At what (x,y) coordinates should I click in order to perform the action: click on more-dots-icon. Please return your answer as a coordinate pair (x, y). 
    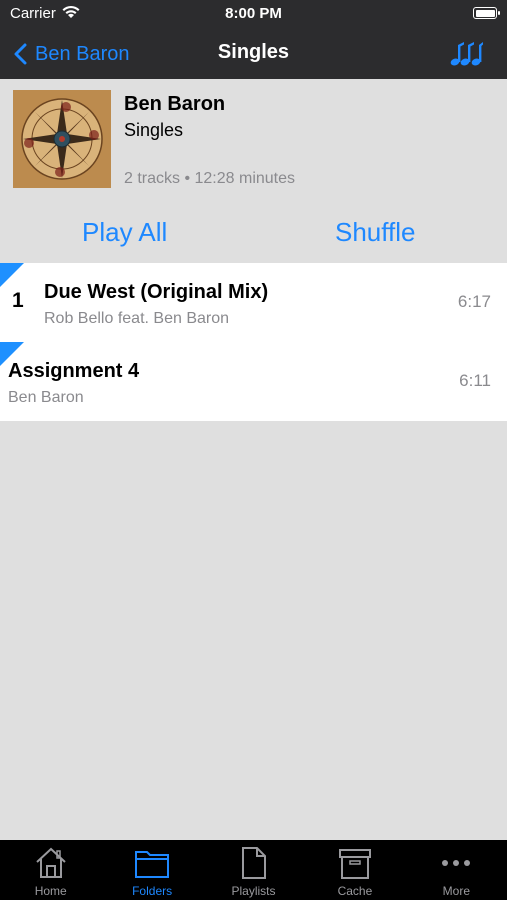
    Looking at the image, I should click on (456, 865).